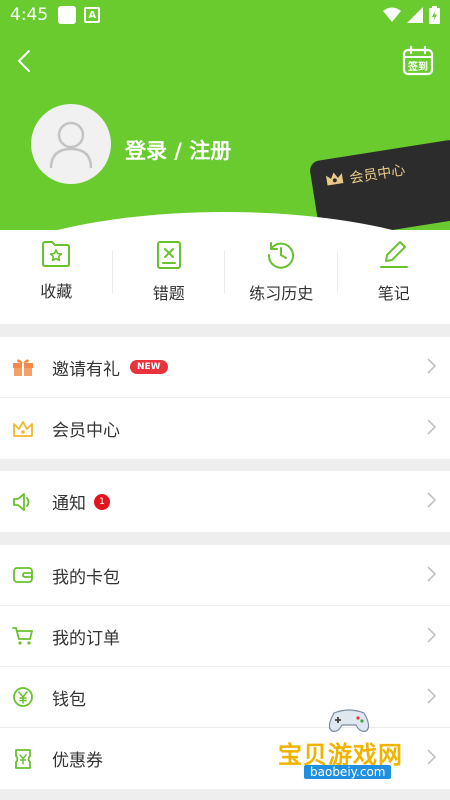  Describe the element at coordinates (23, 575) in the screenshot. I see `wallet-card-icon` at that location.